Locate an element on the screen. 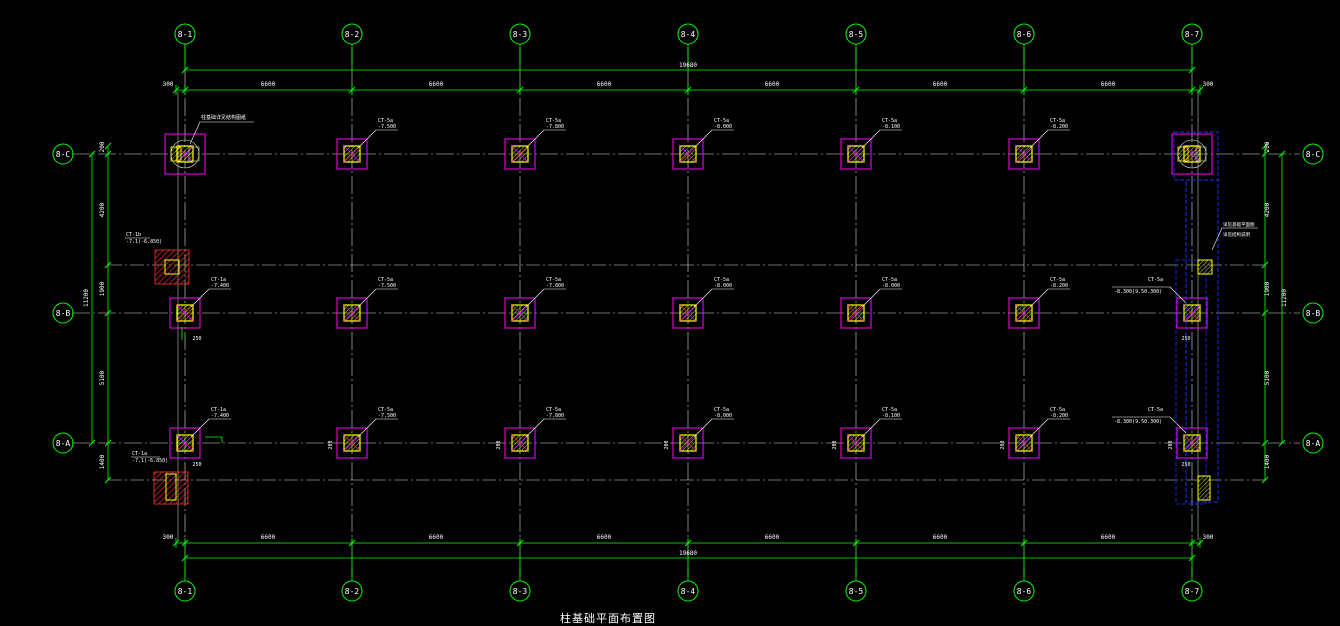  column-tag-a-4-elev: -8.000 is located at coordinates (723, 416).